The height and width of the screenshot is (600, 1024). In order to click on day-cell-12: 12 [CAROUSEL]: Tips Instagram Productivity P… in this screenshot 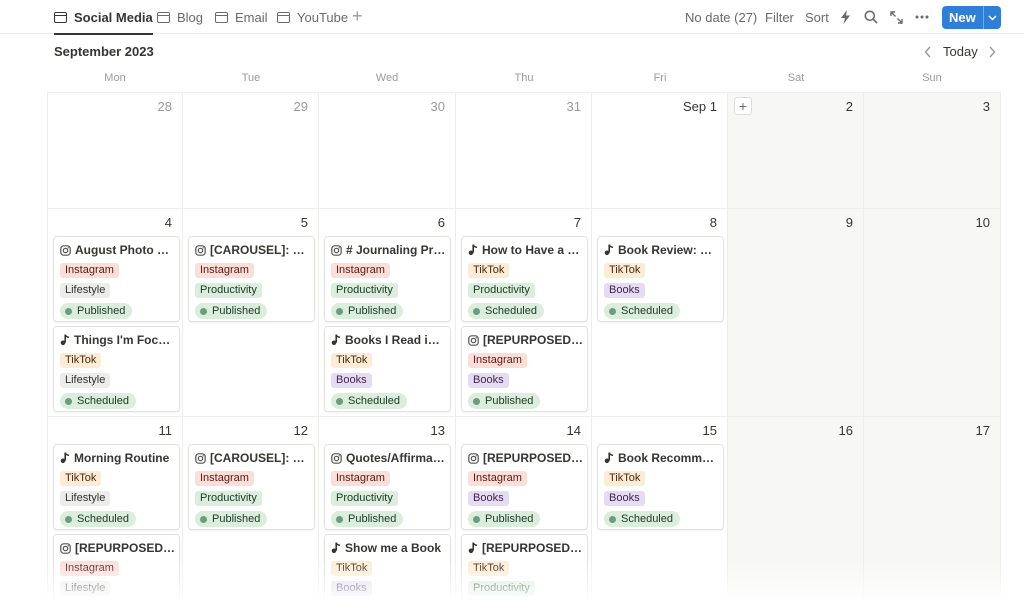, I will do `click(251, 508)`.